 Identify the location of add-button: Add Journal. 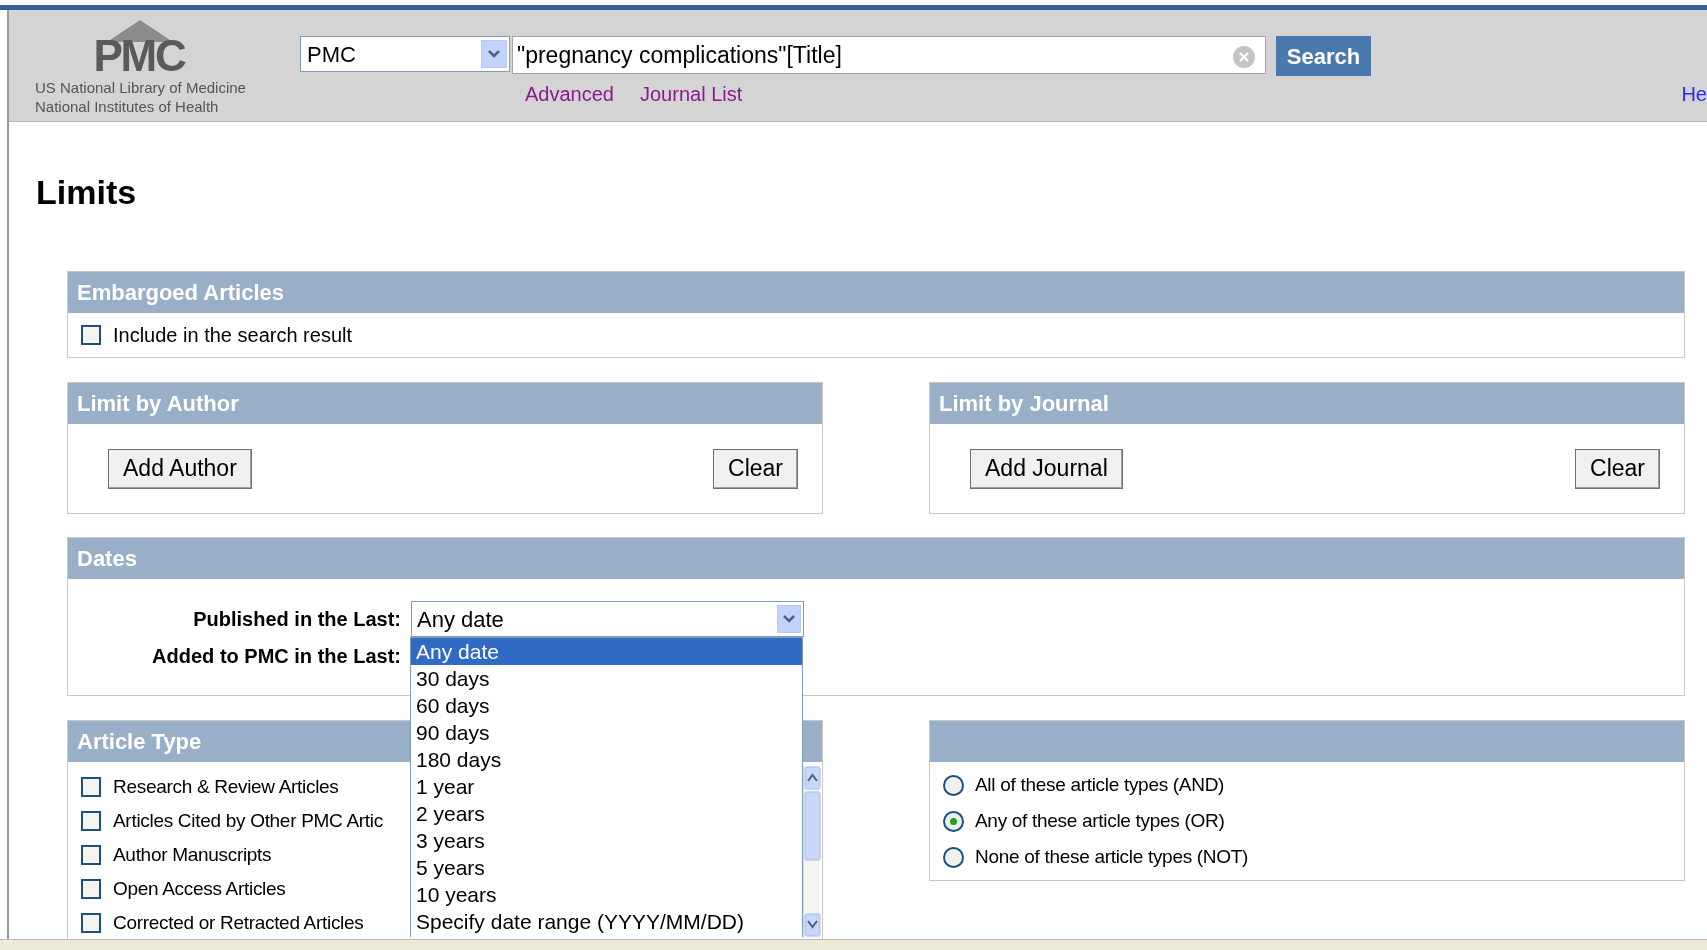
(1046, 468).